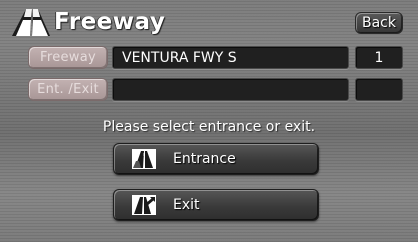  What do you see at coordinates (204, 159) in the screenshot?
I see `entrance-label: Entrance` at bounding box center [204, 159].